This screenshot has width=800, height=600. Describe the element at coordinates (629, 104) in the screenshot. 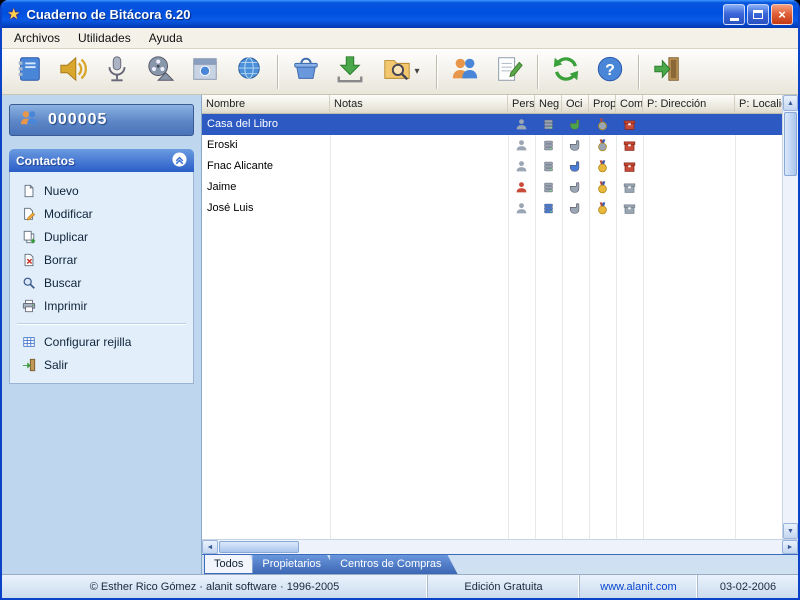

I see `column-header-com: Com` at that location.